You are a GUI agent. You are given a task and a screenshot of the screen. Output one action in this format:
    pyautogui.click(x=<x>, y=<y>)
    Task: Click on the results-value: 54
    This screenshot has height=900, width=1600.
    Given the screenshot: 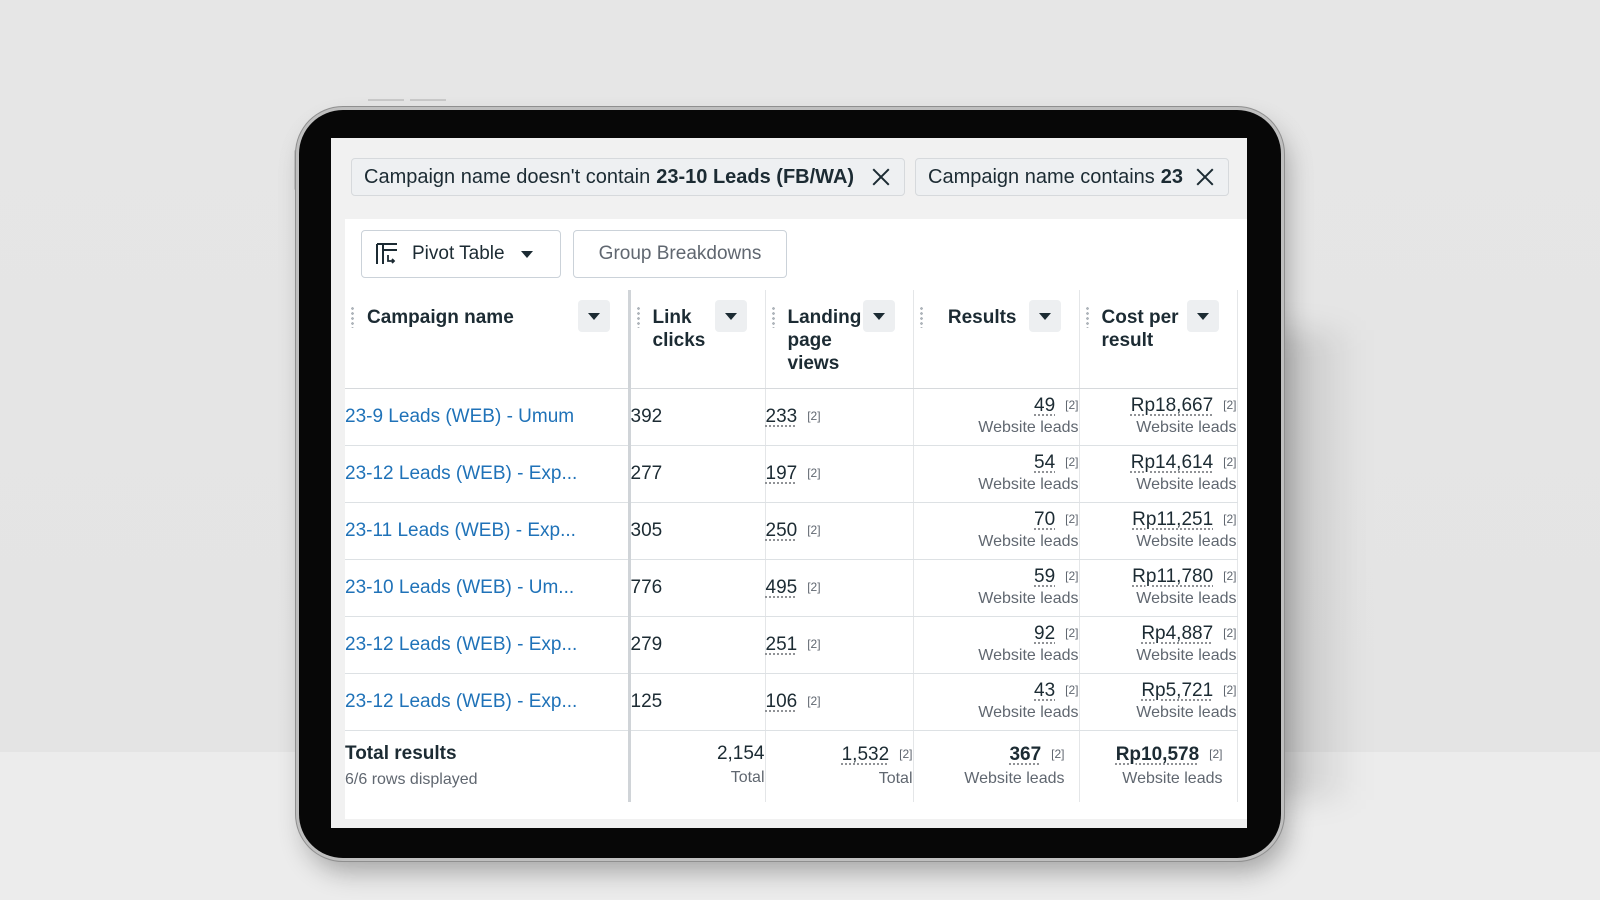 What is the action you would take?
    pyautogui.click(x=1044, y=462)
    